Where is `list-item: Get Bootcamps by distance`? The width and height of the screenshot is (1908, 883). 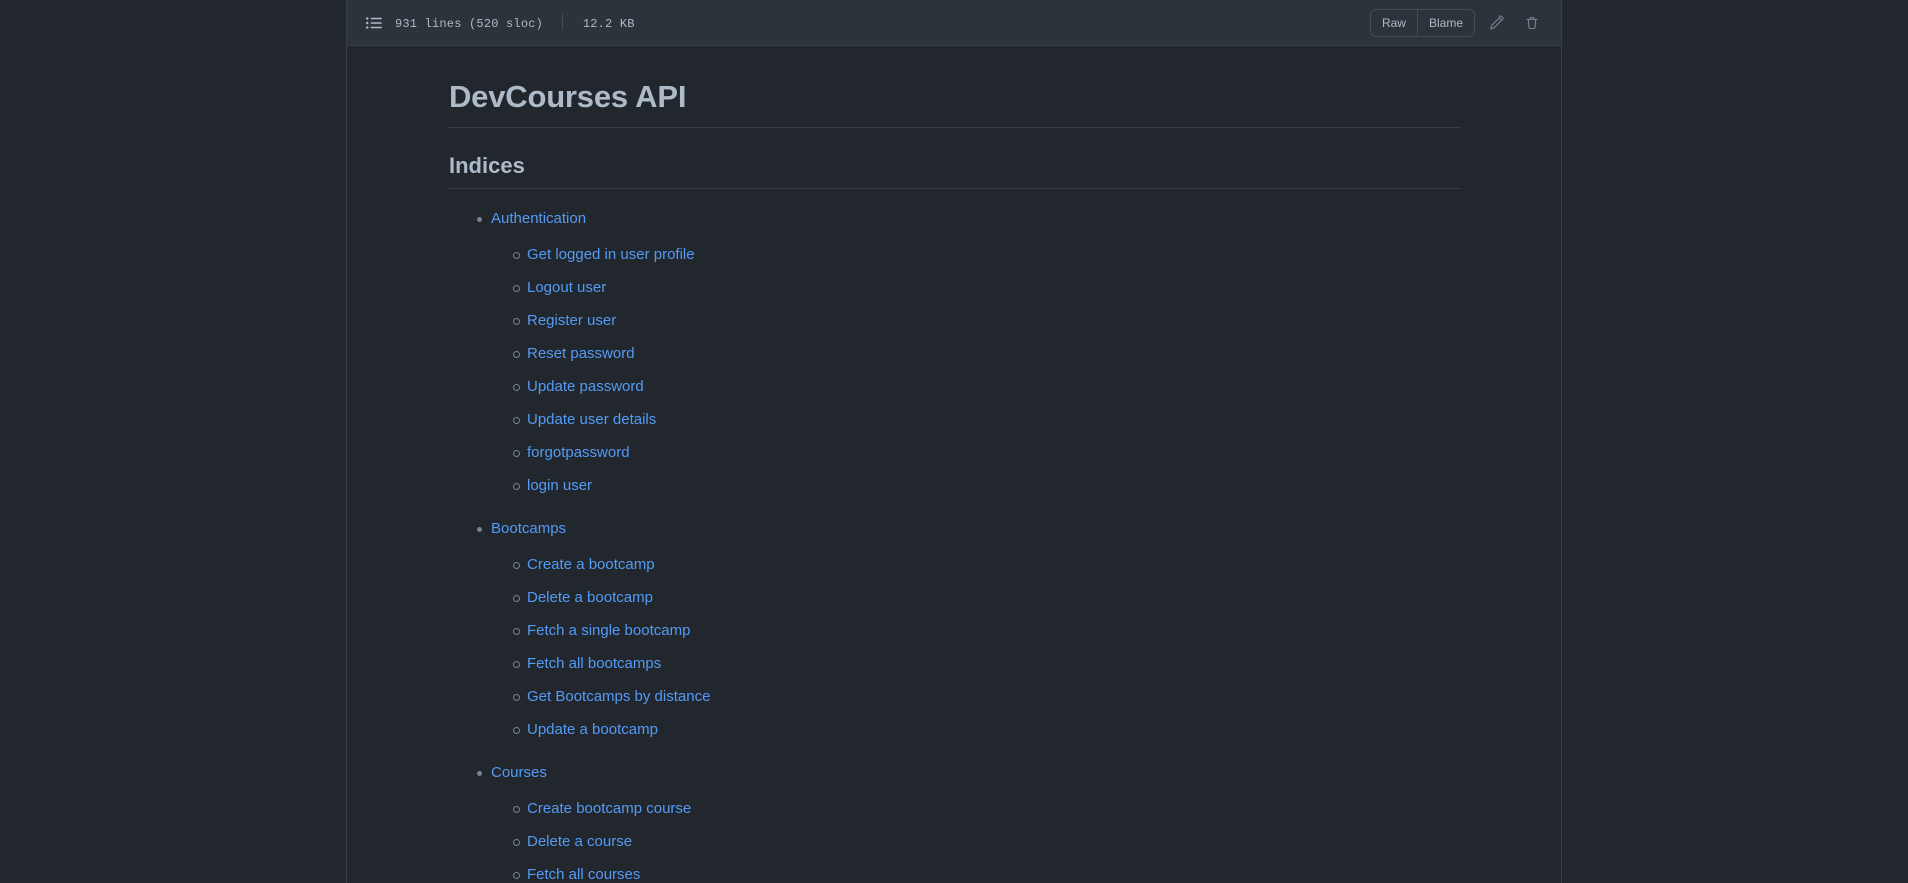 list-item: Get Bootcamps by distance is located at coordinates (987, 696).